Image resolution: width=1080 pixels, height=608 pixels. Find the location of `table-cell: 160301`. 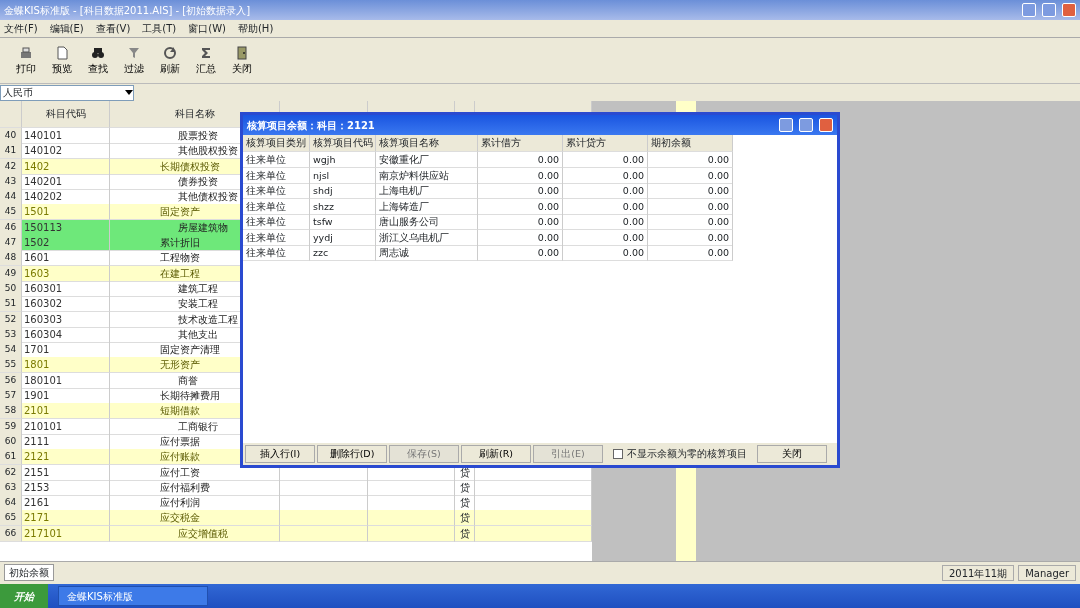

table-cell: 160301 is located at coordinates (66, 288).